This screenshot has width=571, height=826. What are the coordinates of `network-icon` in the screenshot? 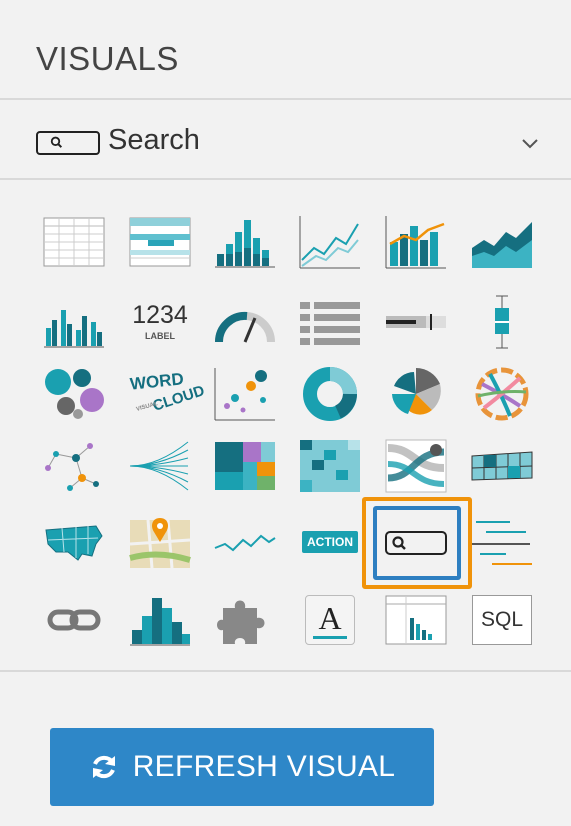 It's located at (74, 466).